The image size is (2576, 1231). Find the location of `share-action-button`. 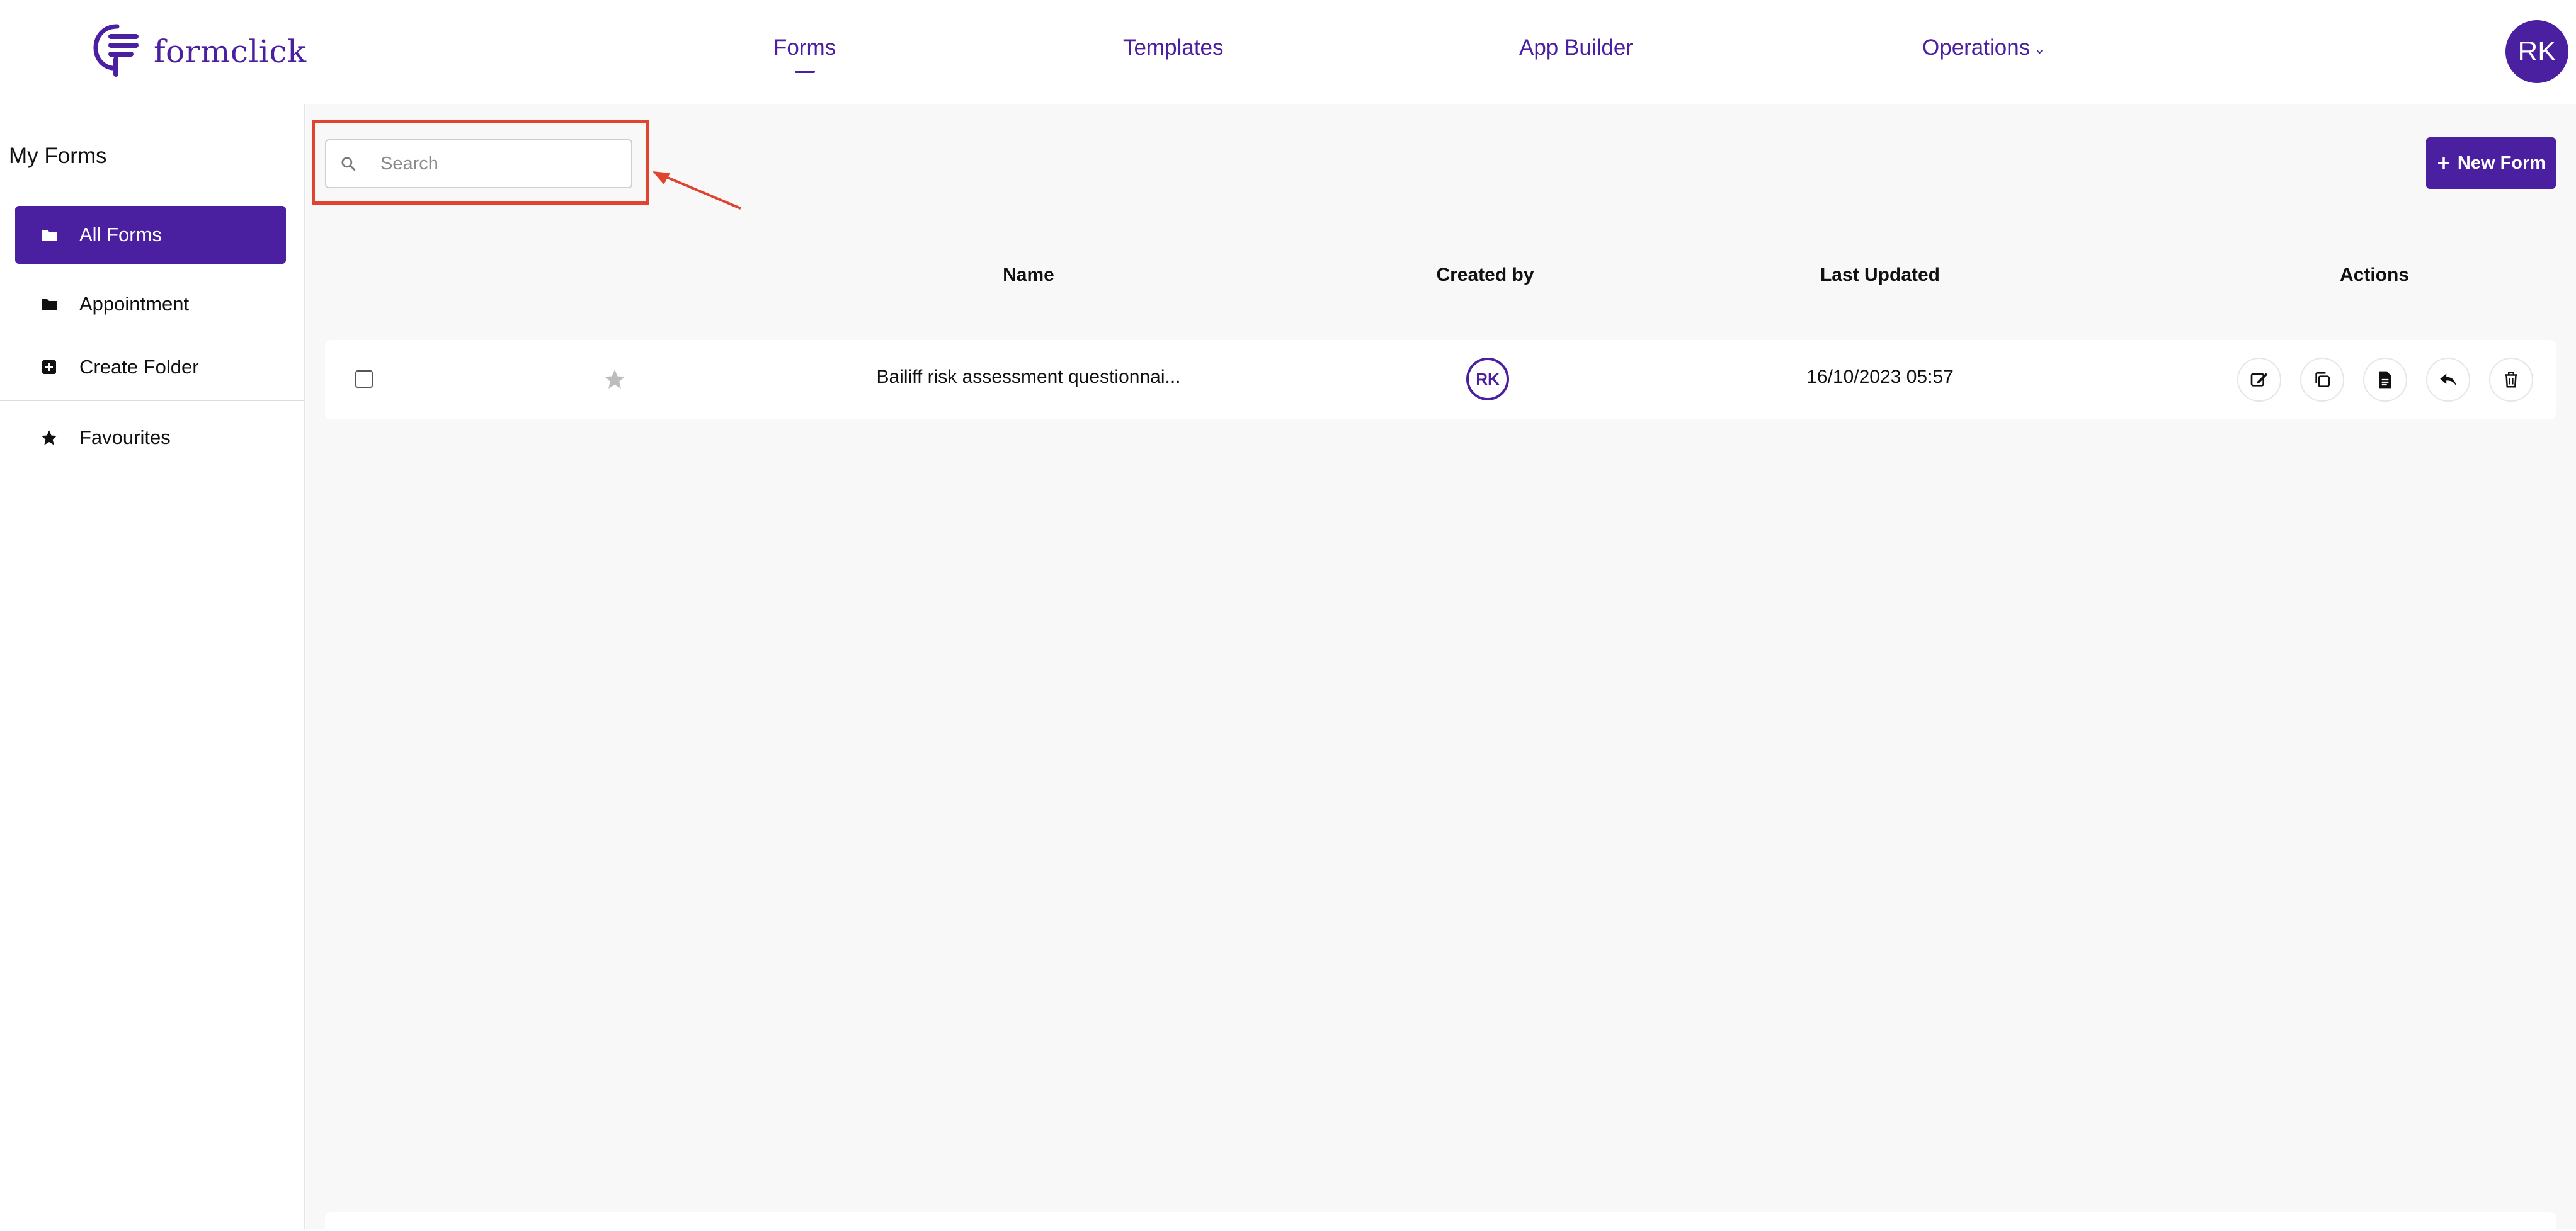

share-action-button is located at coordinates (2448, 380).